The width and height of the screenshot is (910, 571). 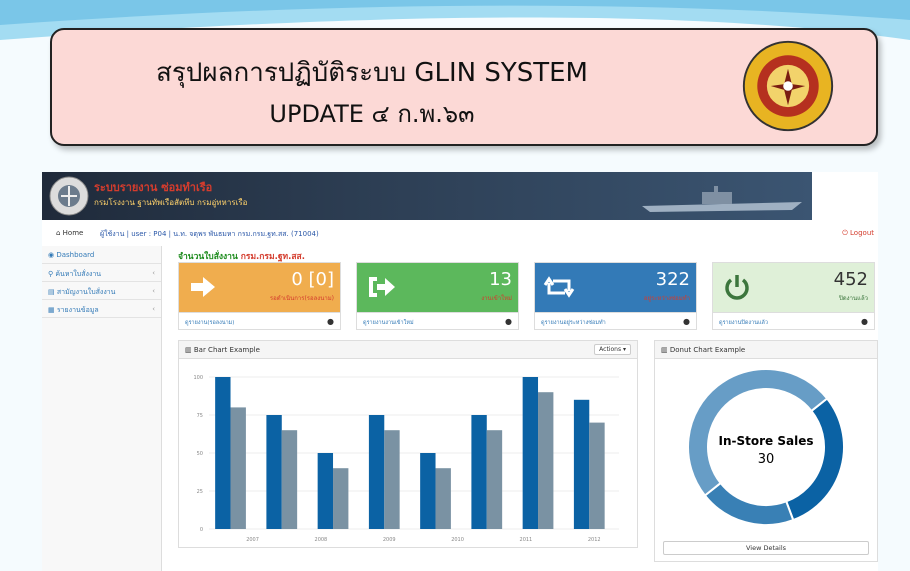 I want to click on navy-dockyard-emblem-icon, so click(x=788, y=86).